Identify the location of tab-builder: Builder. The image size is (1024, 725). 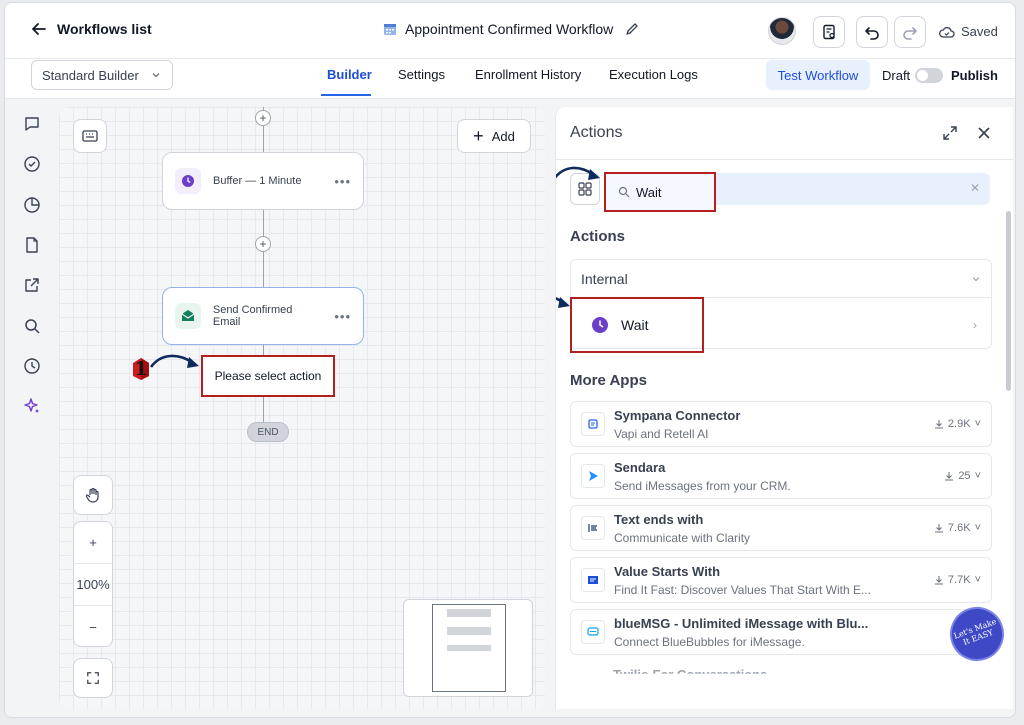
(349, 74).